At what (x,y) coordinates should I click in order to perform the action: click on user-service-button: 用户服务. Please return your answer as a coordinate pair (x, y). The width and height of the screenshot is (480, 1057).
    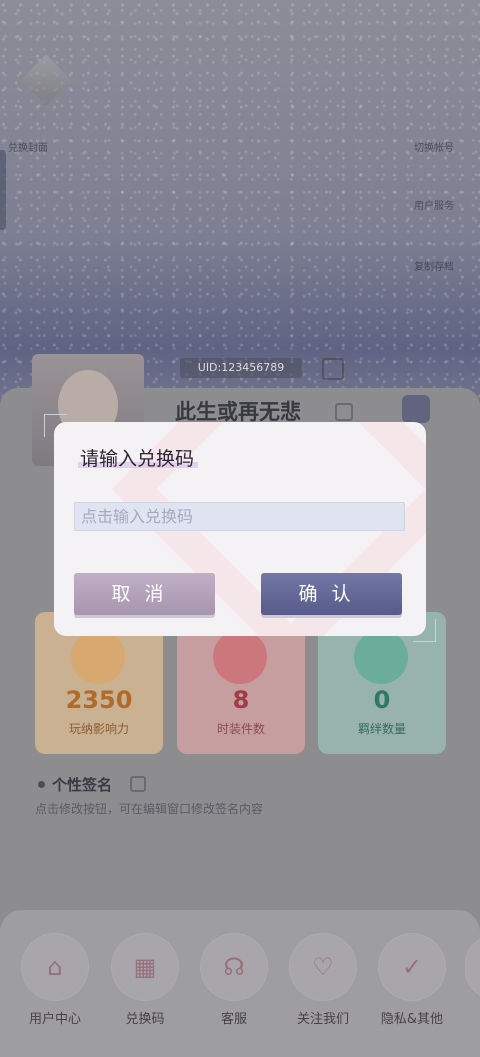
    Looking at the image, I should click on (434, 204).